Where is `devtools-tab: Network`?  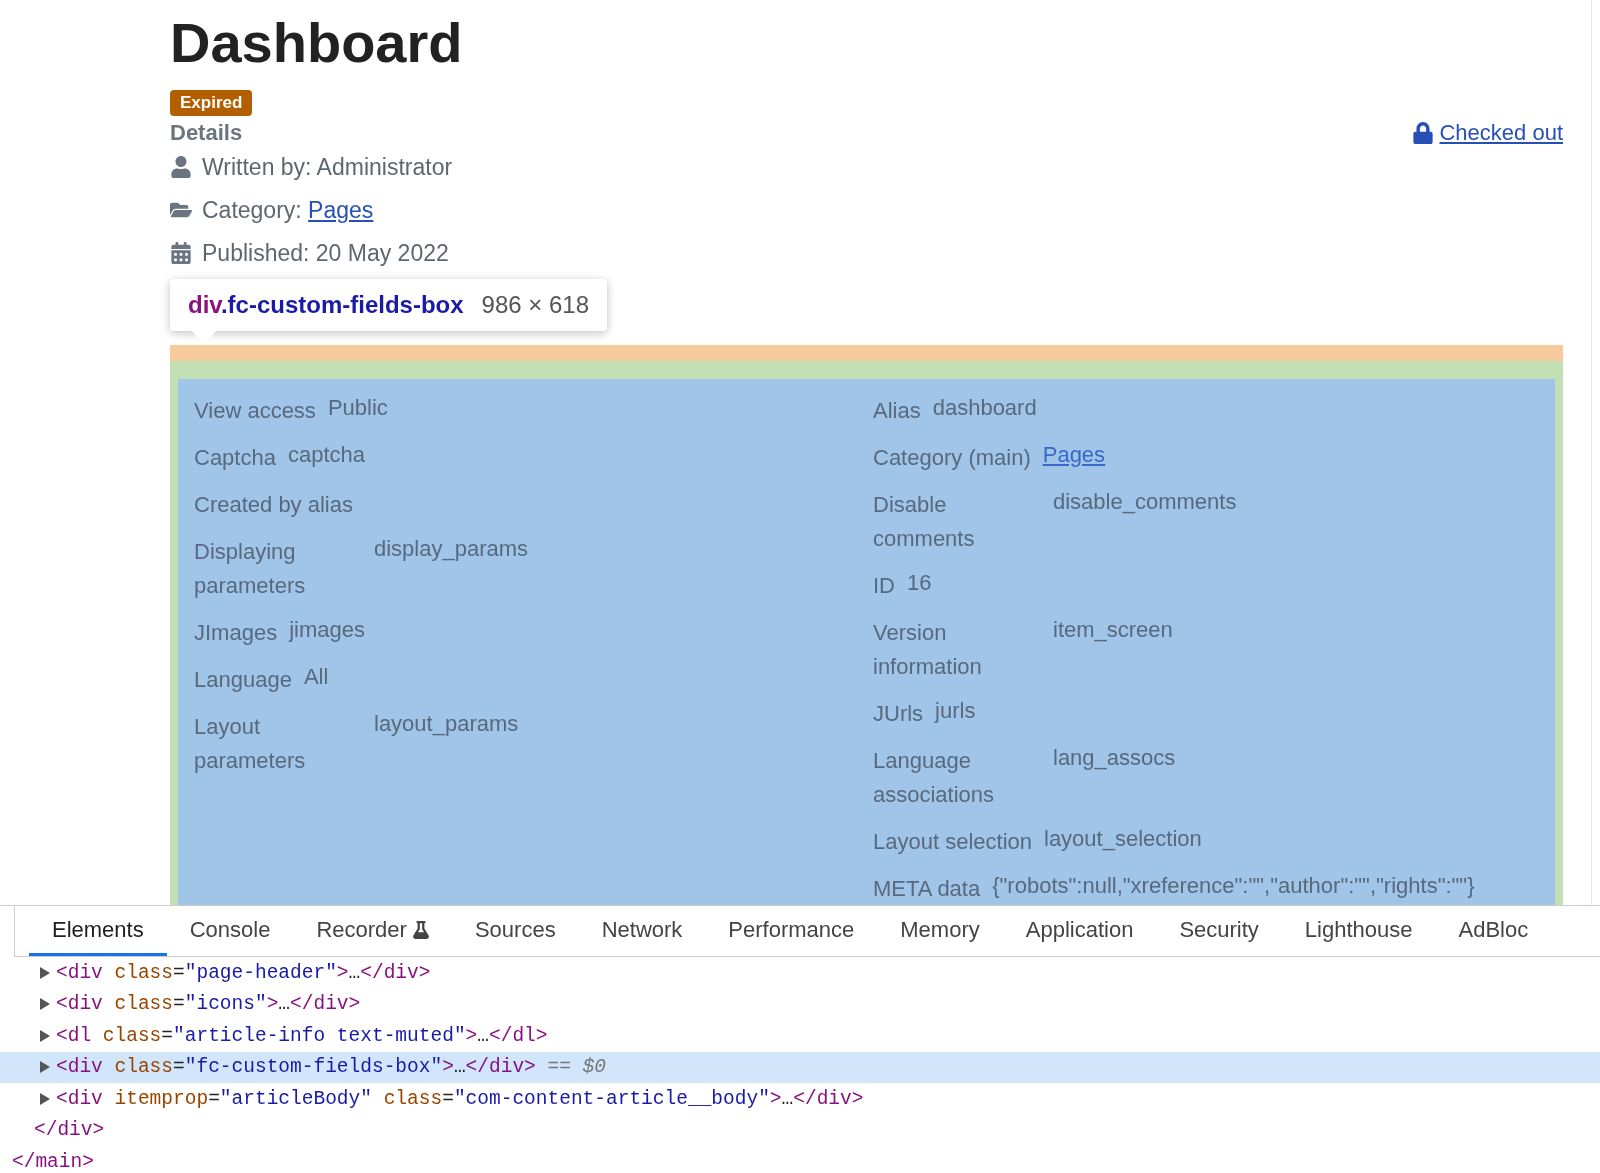 devtools-tab: Network is located at coordinates (642, 931).